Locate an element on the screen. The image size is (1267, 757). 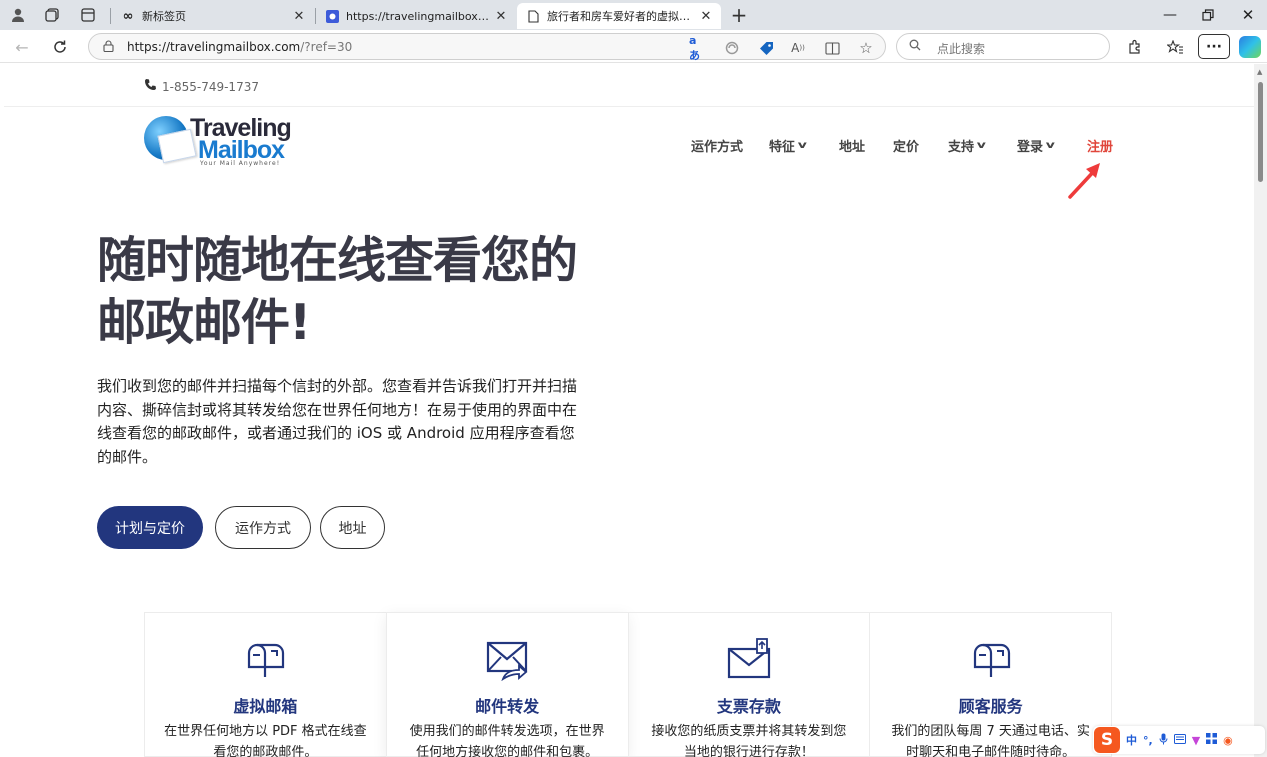
annotation-arrow-icon is located at coordinates (1084, 181).